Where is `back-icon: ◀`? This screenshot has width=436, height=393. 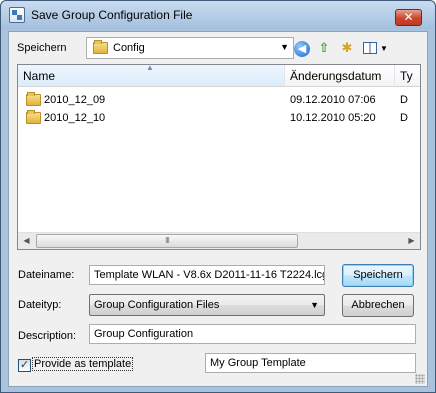 back-icon: ◀ is located at coordinates (302, 49).